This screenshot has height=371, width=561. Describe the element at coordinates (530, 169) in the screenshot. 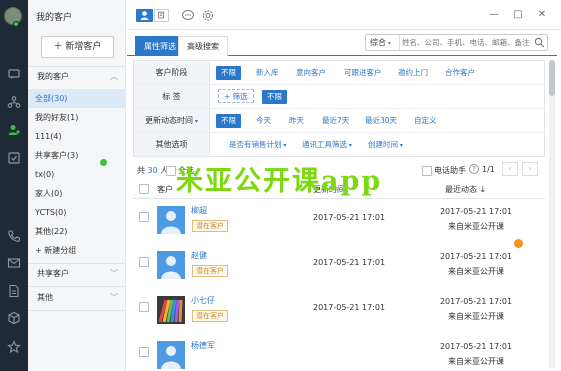

I see `next-page-icon: ›` at that location.